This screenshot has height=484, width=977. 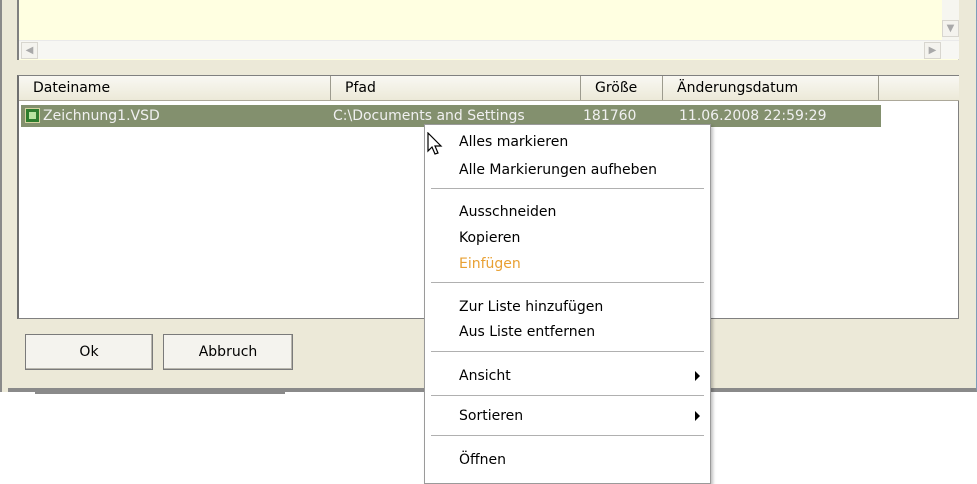 I want to click on scroll-left-button: ◀, so click(x=29, y=50).